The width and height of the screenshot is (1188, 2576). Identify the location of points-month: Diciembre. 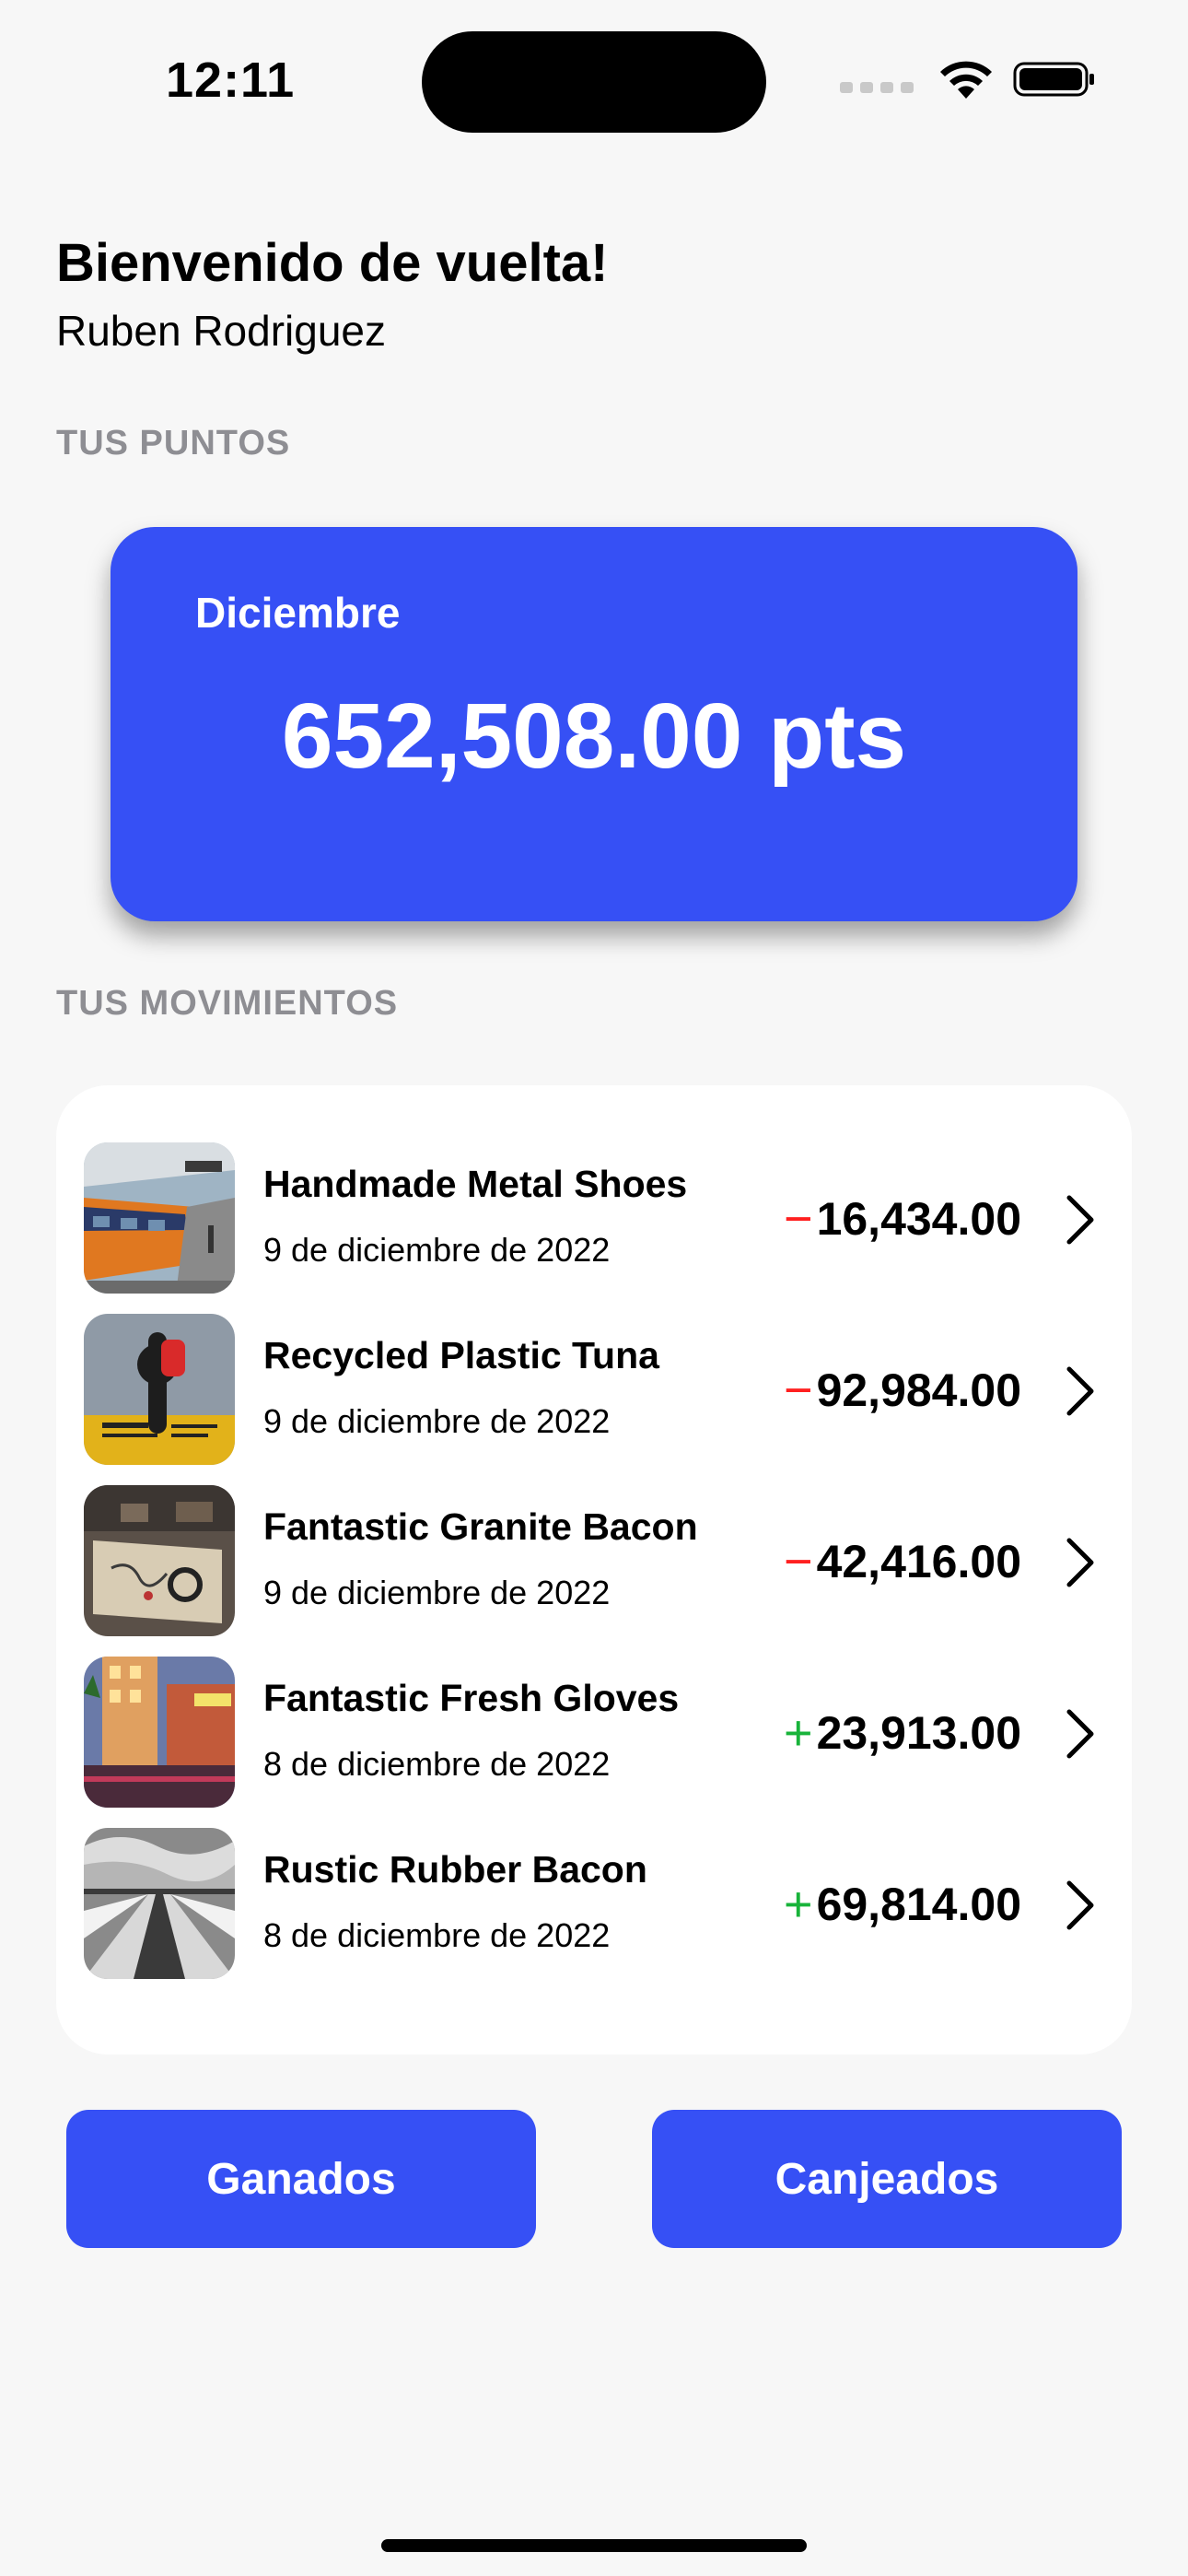
(298, 613).